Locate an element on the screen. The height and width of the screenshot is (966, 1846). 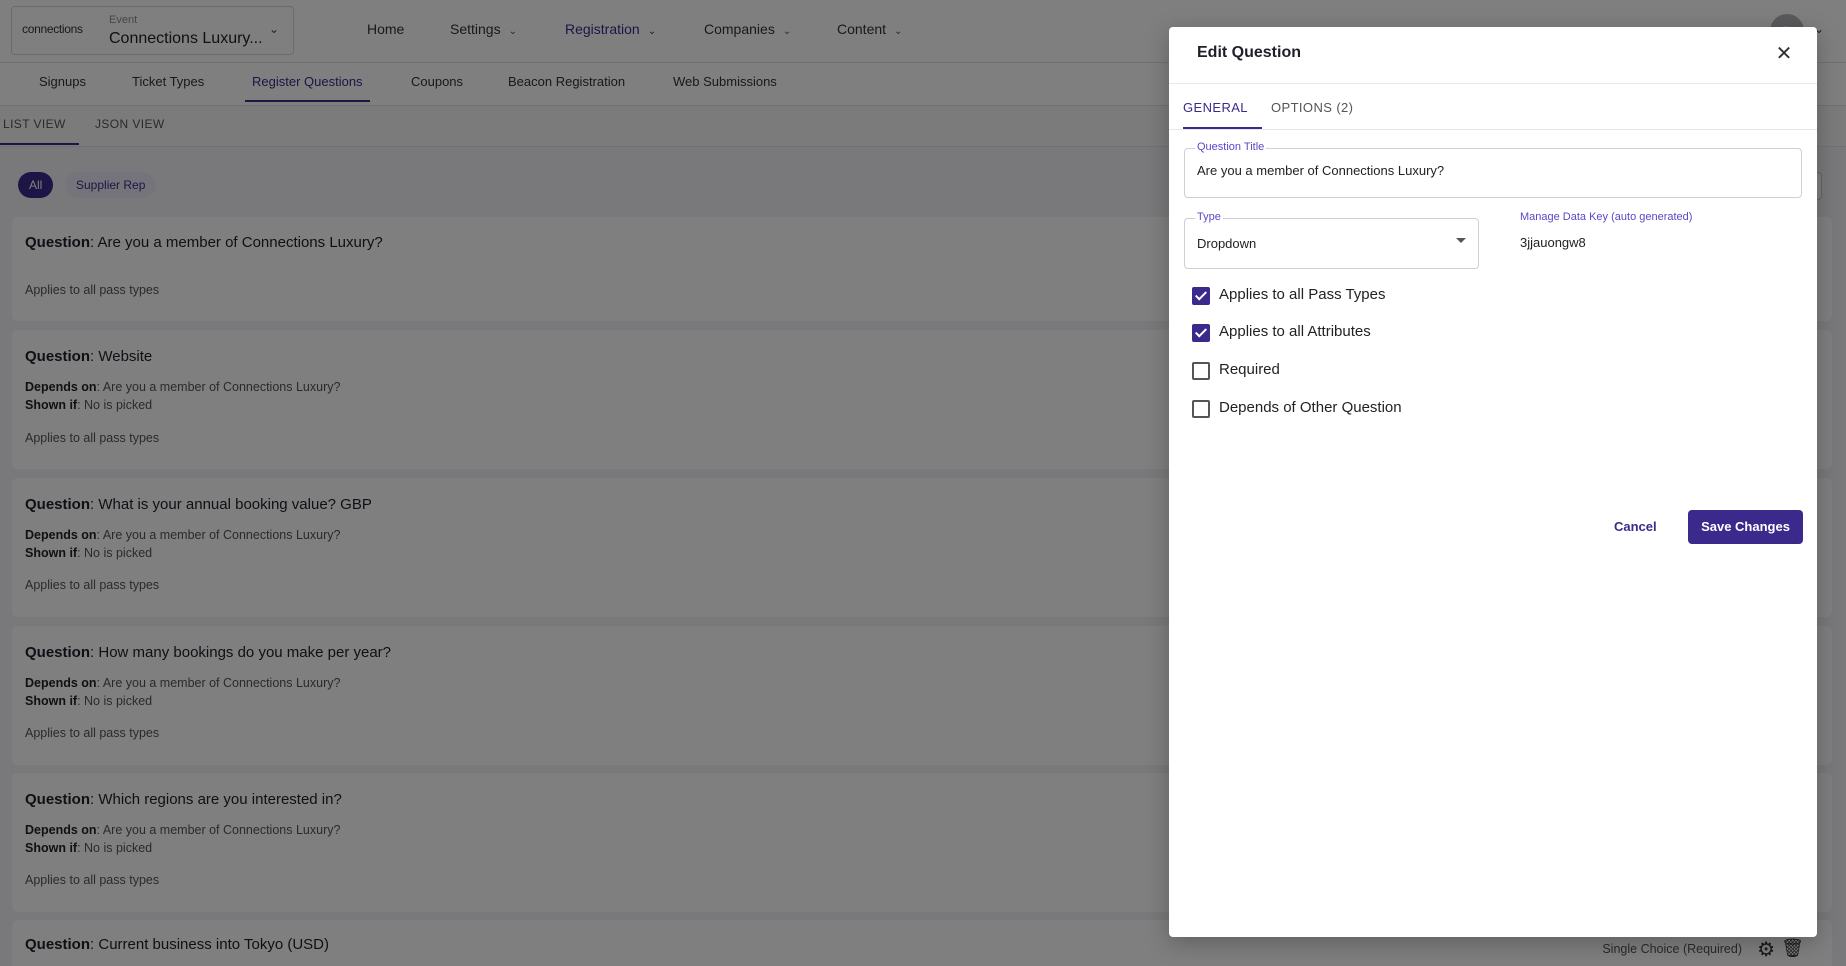
tab-general: GENERAL is located at coordinates (1222, 114).